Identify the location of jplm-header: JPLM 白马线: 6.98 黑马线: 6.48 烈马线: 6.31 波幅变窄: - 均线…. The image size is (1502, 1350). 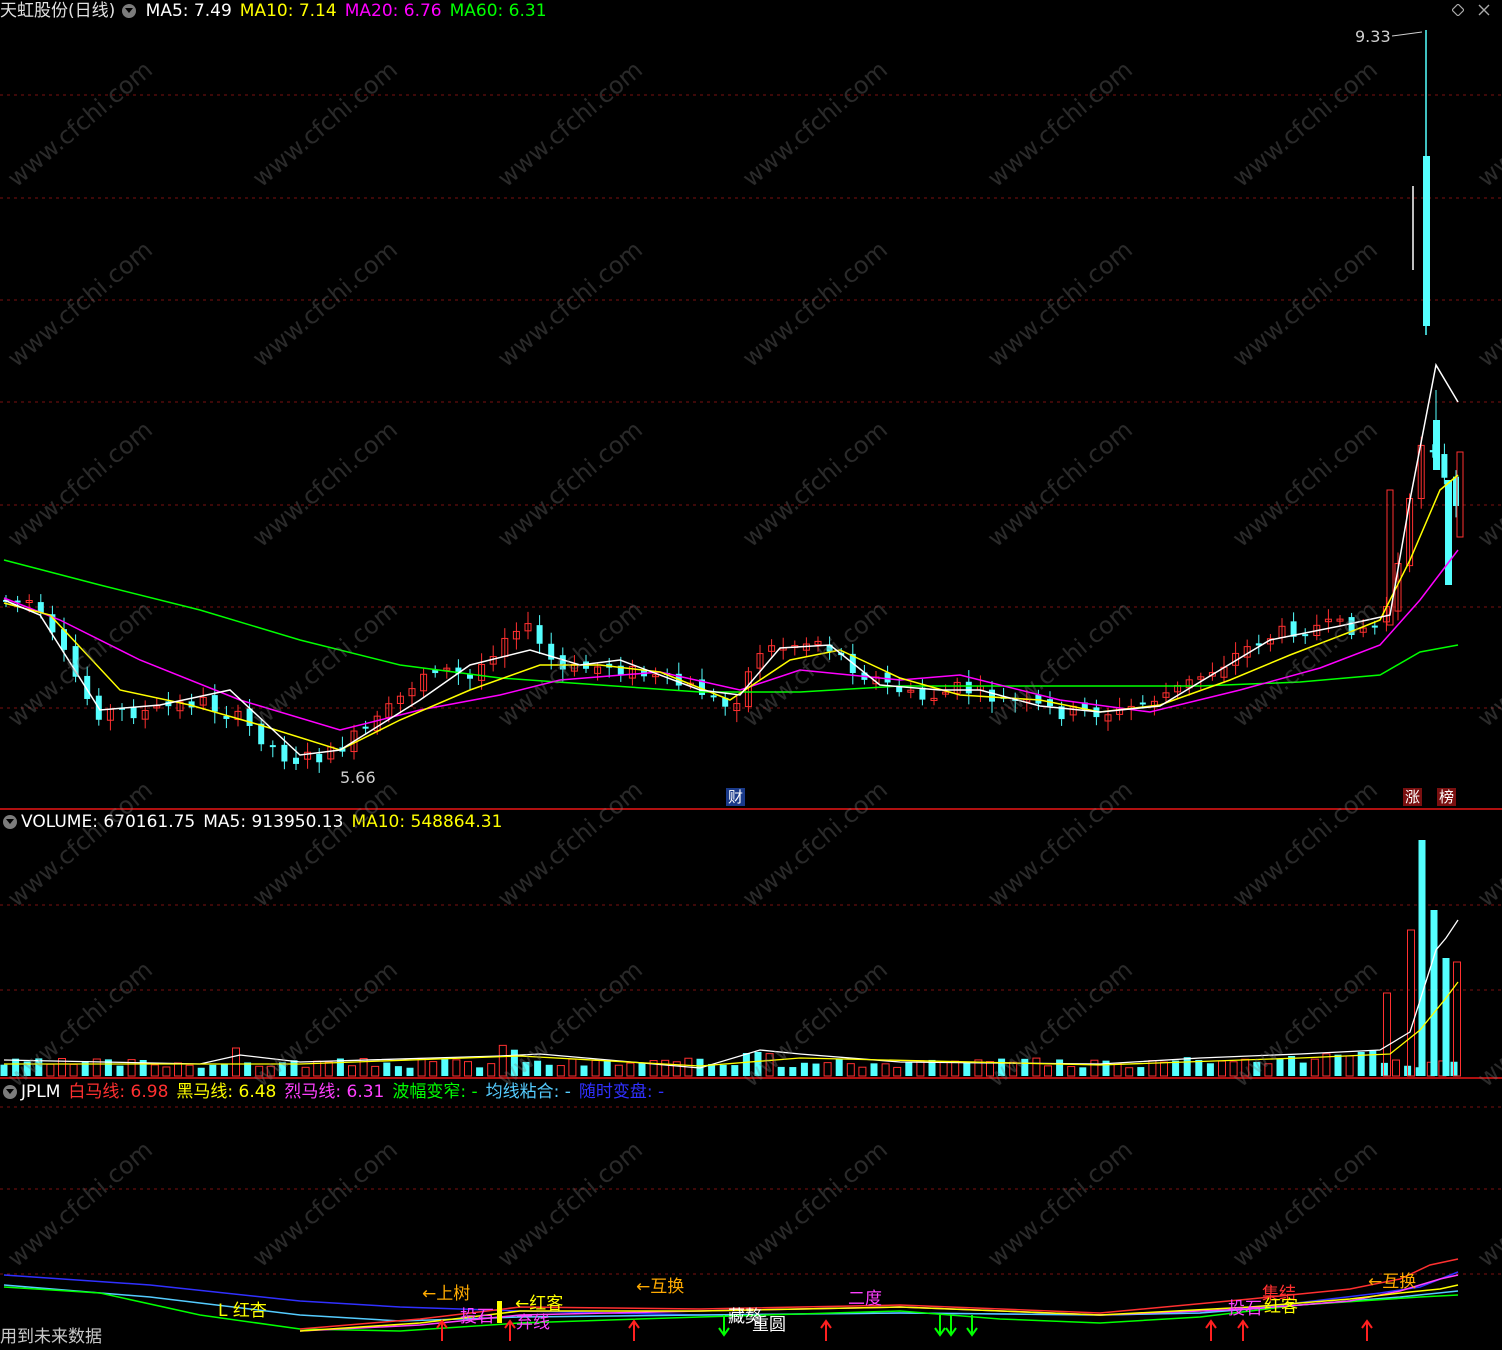
(338, 1092).